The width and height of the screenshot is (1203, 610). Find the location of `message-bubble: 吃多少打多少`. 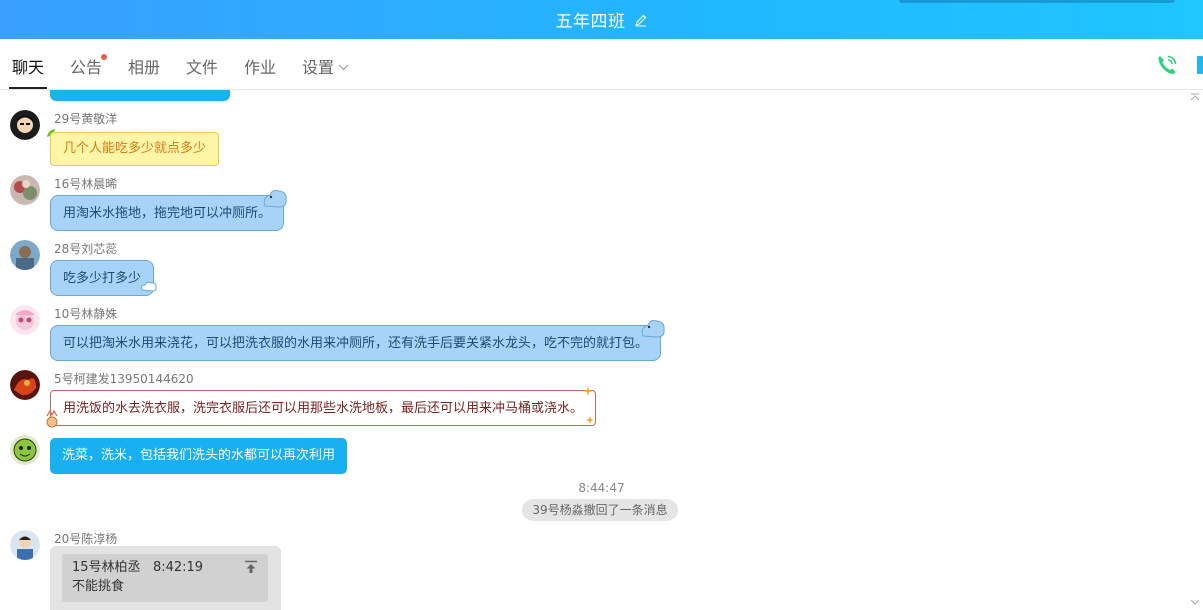

message-bubble: 吃多少打多少 is located at coordinates (102, 278).